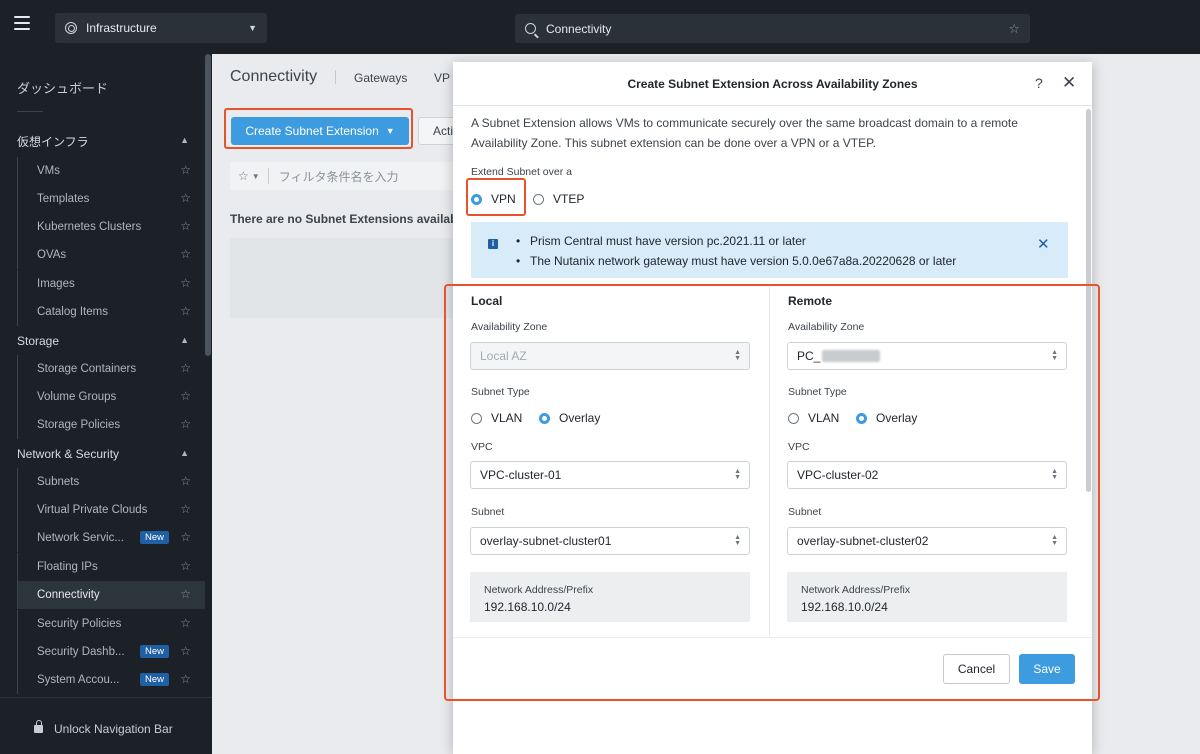 The image size is (1200, 754). What do you see at coordinates (442, 78) in the screenshot?
I see `tab-vpn: VP` at bounding box center [442, 78].